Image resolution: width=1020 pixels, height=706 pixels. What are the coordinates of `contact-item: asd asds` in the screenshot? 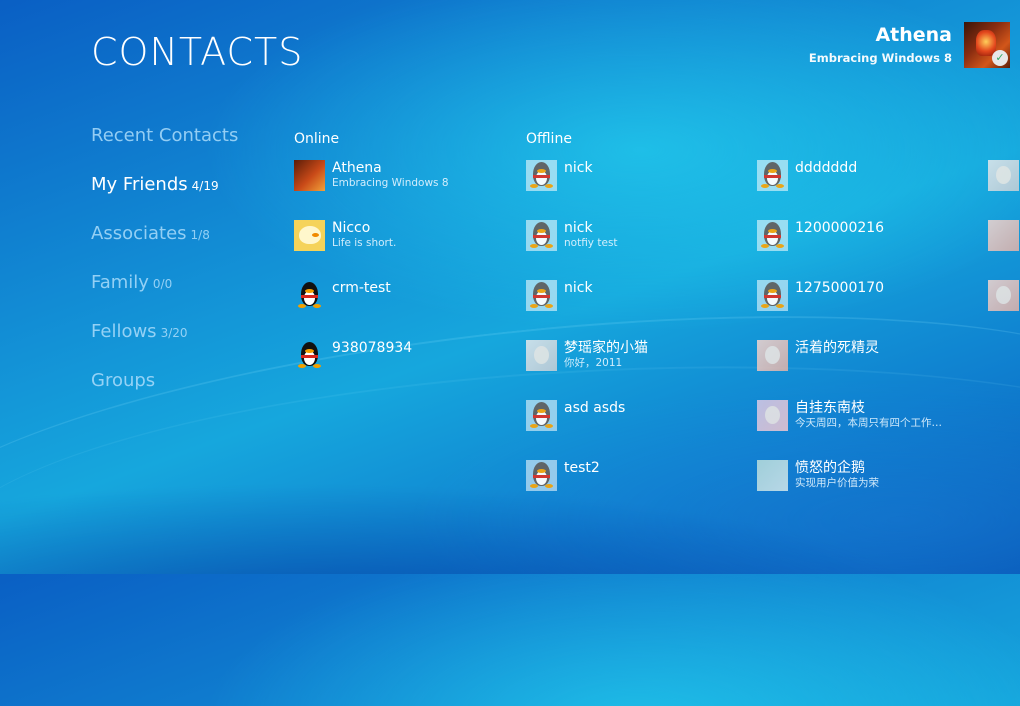 It's located at (636, 416).